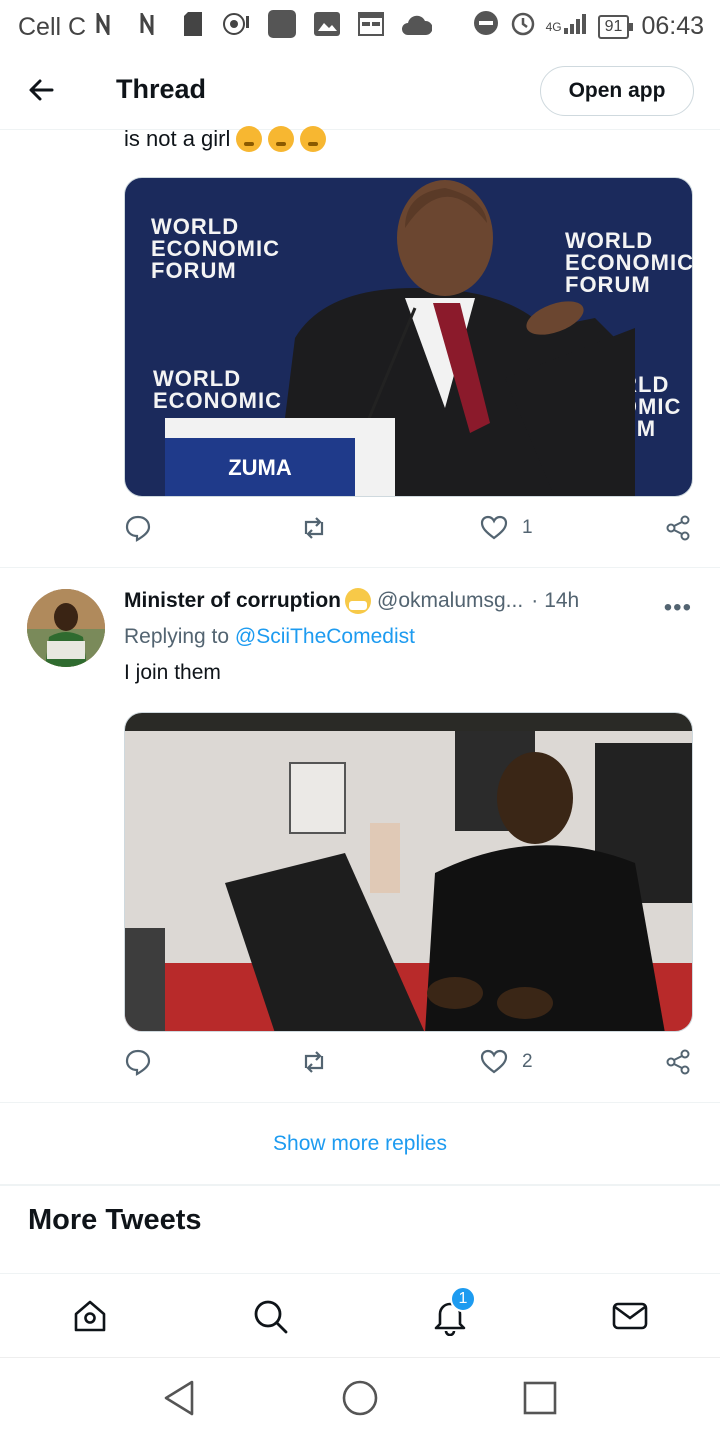 The width and height of the screenshot is (720, 1440). I want to click on system-navigation-bar, so click(360, 1398).